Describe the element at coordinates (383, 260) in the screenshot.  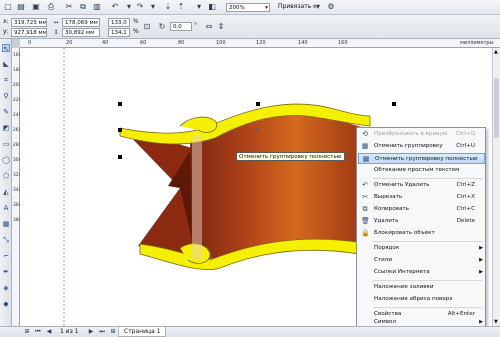
I see `menu-item-label: Стили` at that location.